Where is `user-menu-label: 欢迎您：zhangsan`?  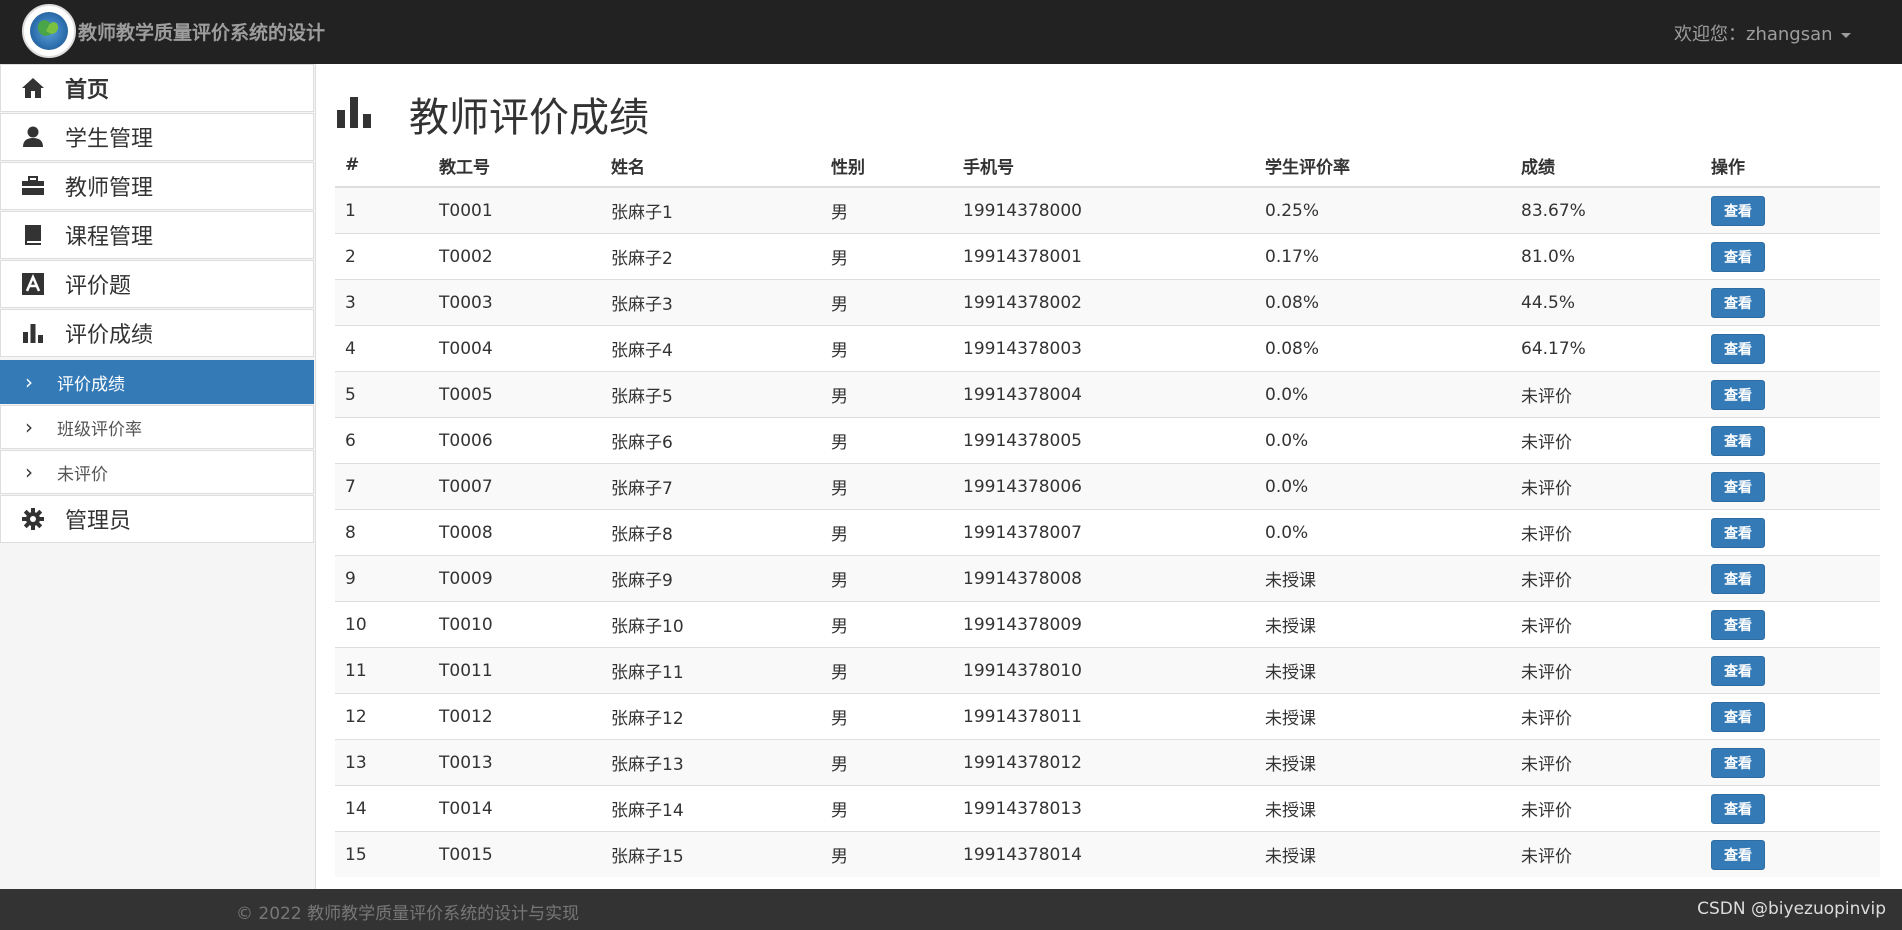 user-menu-label: 欢迎您：zhangsan is located at coordinates (1753, 34).